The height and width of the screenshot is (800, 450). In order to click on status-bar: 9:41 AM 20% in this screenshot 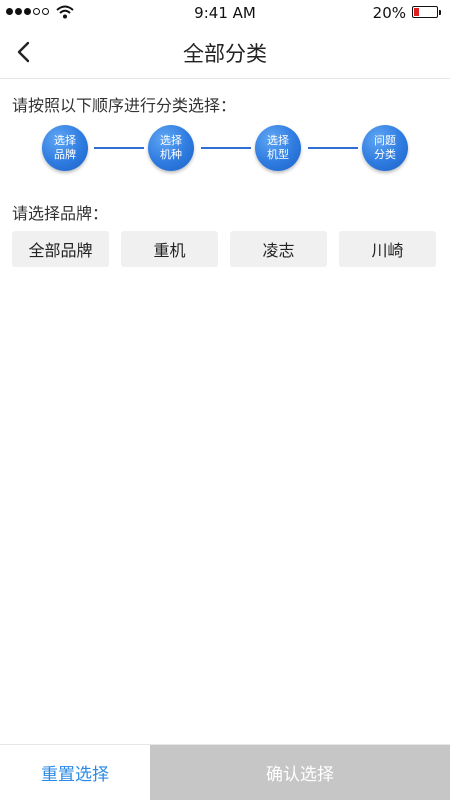, I will do `click(225, 13)`.